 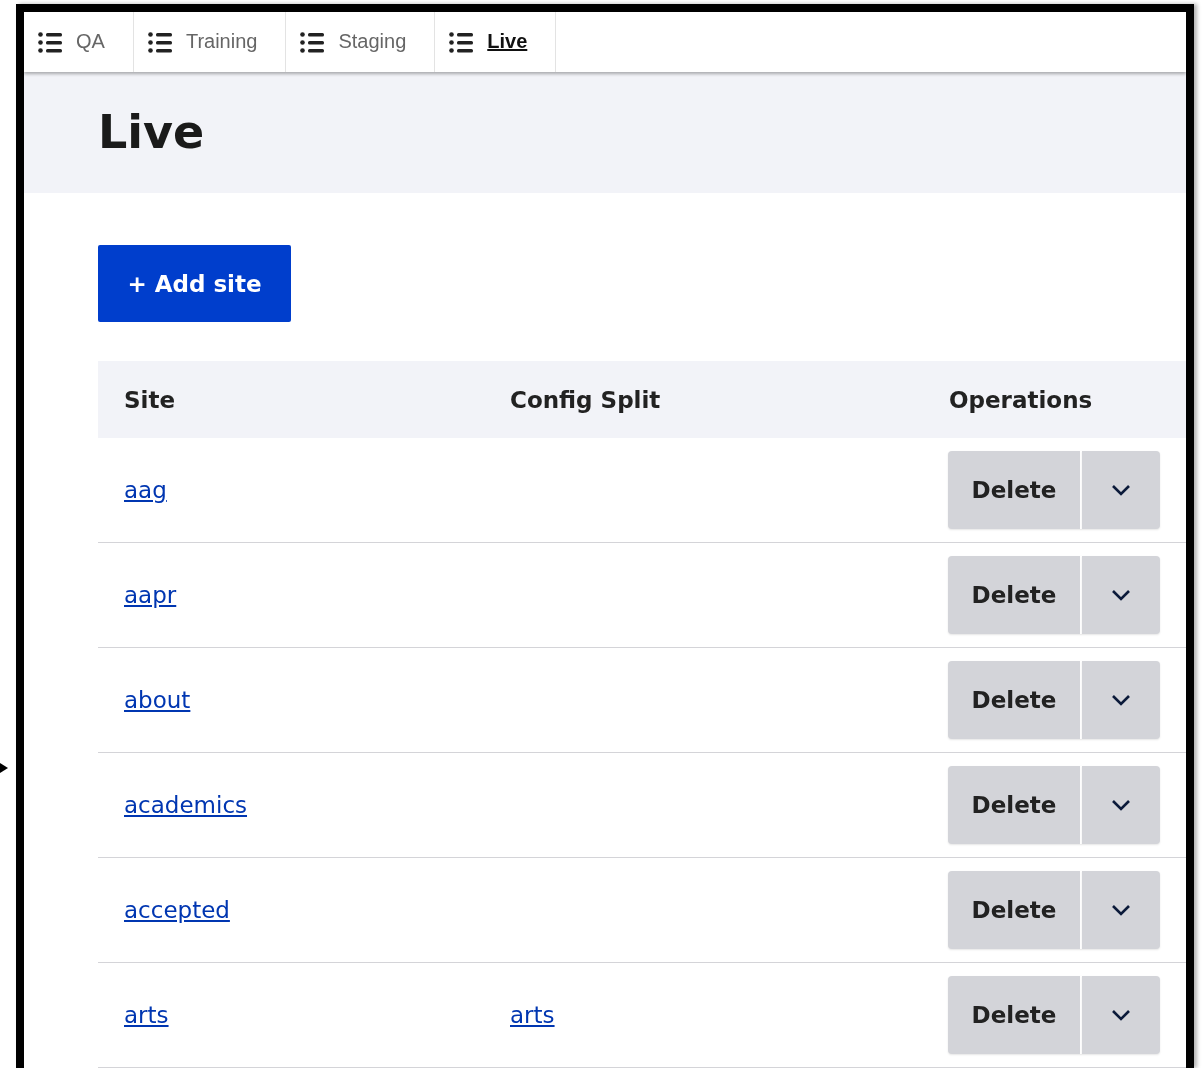 I want to click on column-header: Operations, so click(x=1021, y=399).